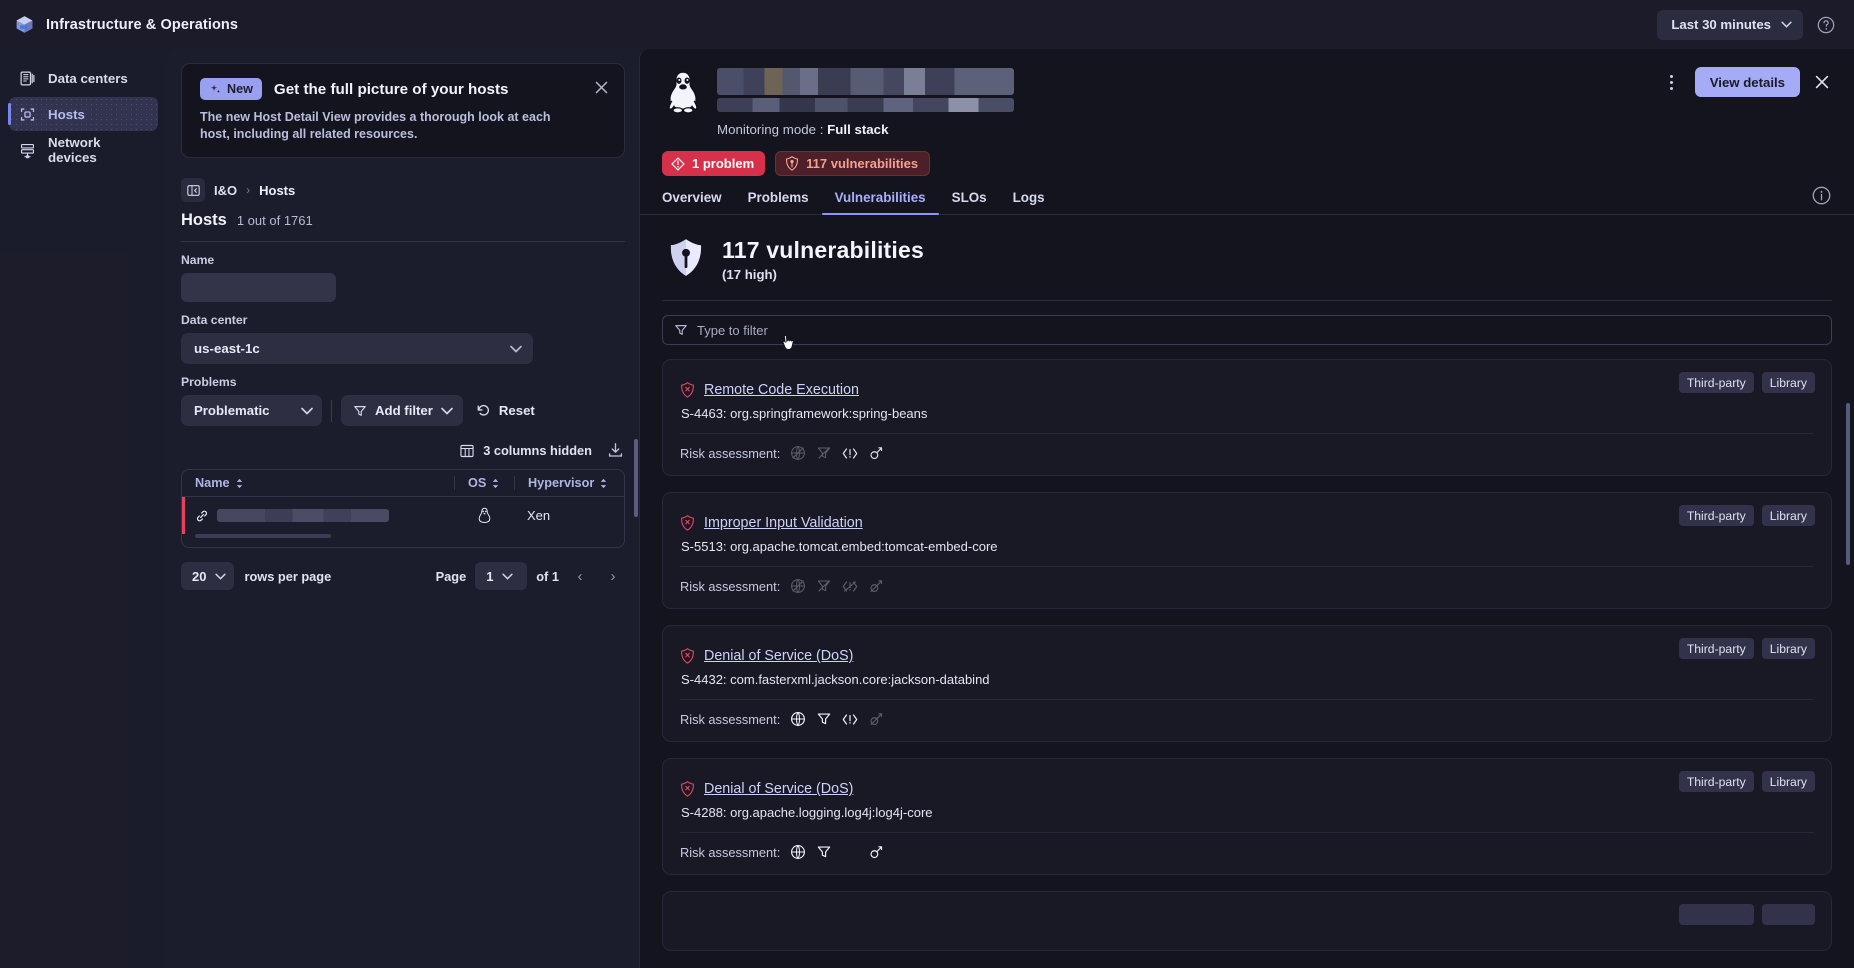 This screenshot has height=968, width=1854. I want to click on download-icon, so click(615, 450).